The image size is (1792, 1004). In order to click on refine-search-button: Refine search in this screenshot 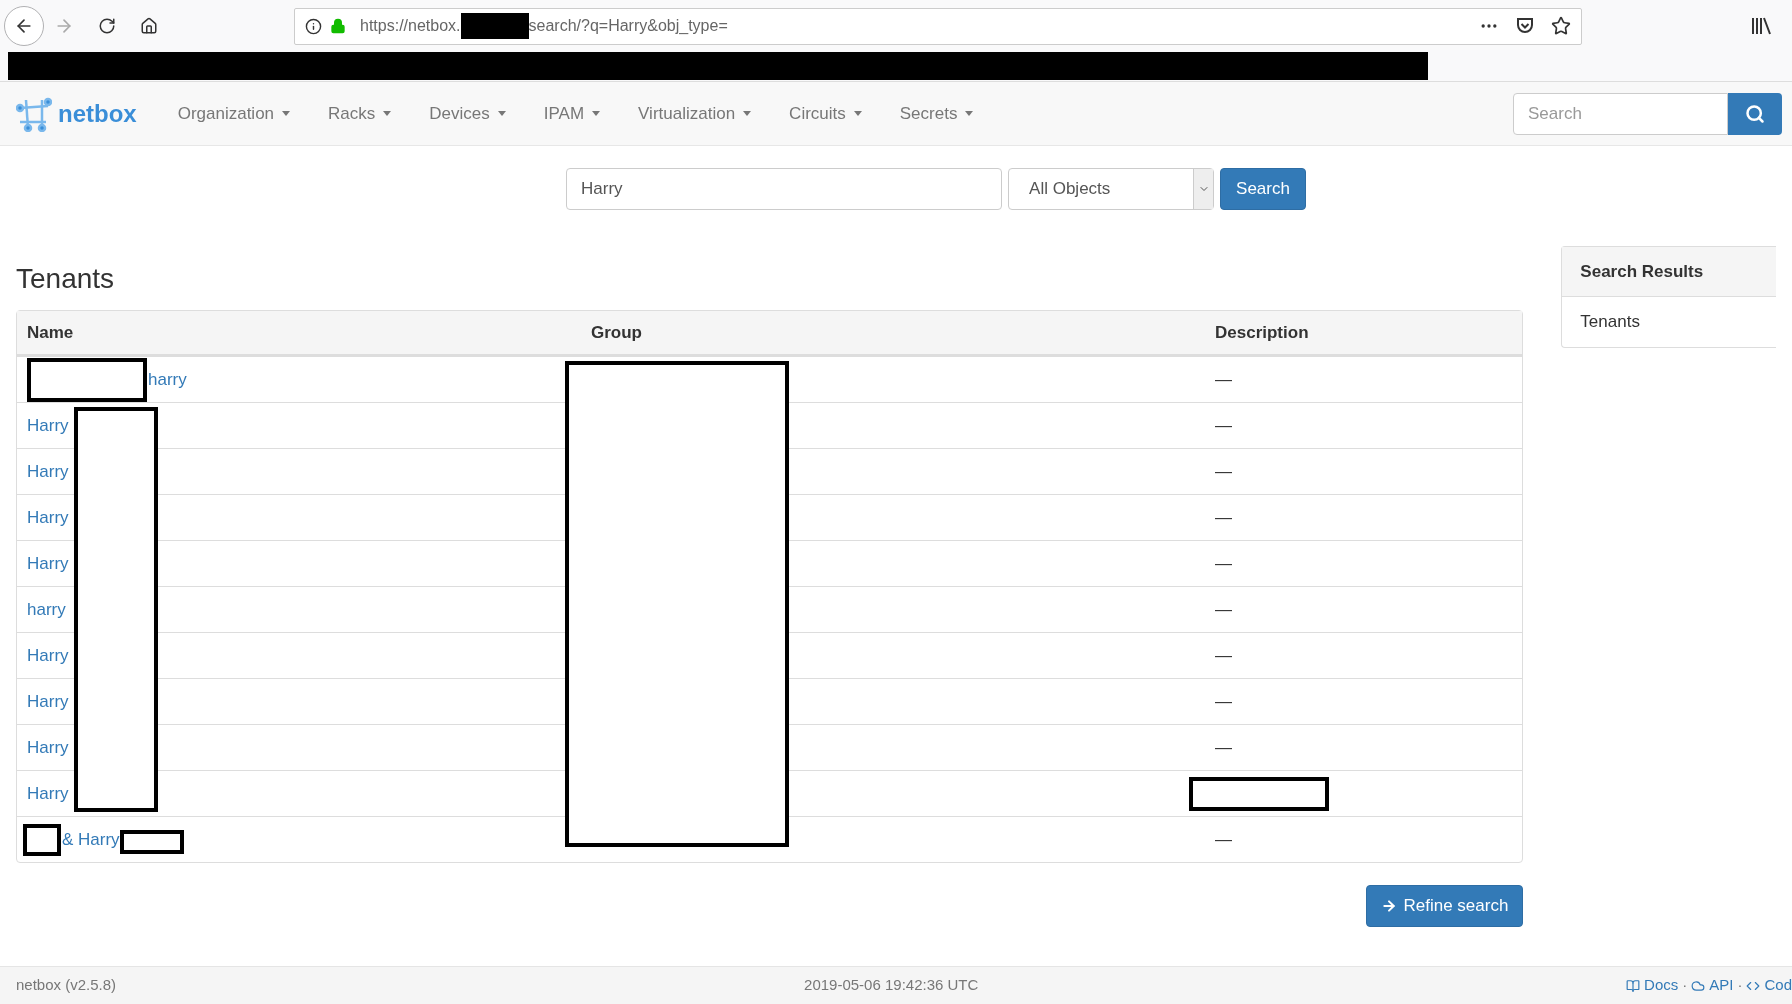, I will do `click(1445, 906)`.